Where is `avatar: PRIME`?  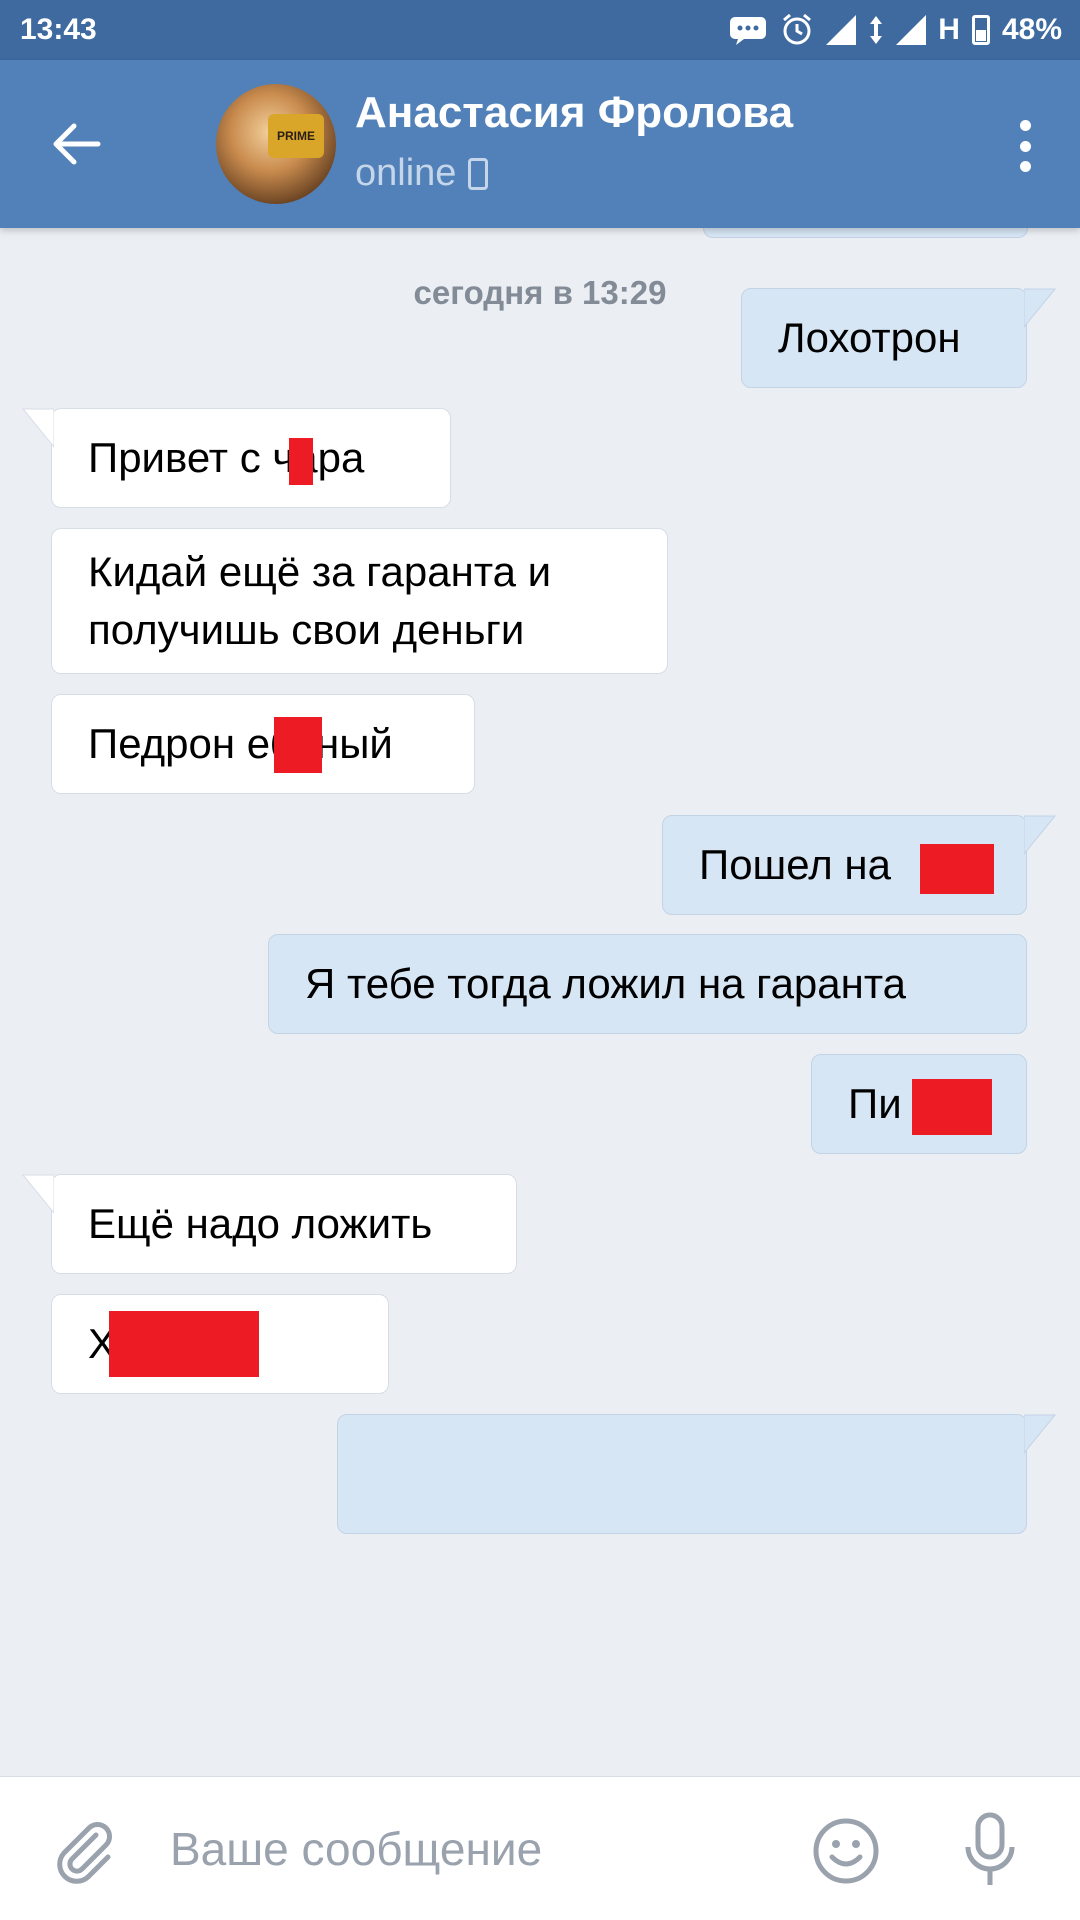 avatar: PRIME is located at coordinates (276, 144).